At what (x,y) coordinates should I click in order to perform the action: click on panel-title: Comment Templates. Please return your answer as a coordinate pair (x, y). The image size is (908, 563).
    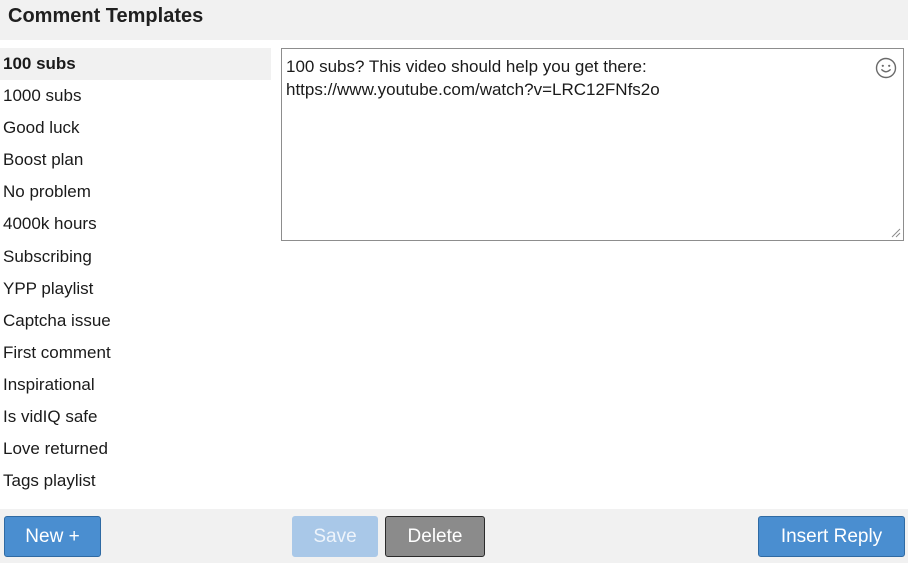
    Looking at the image, I should click on (106, 16).